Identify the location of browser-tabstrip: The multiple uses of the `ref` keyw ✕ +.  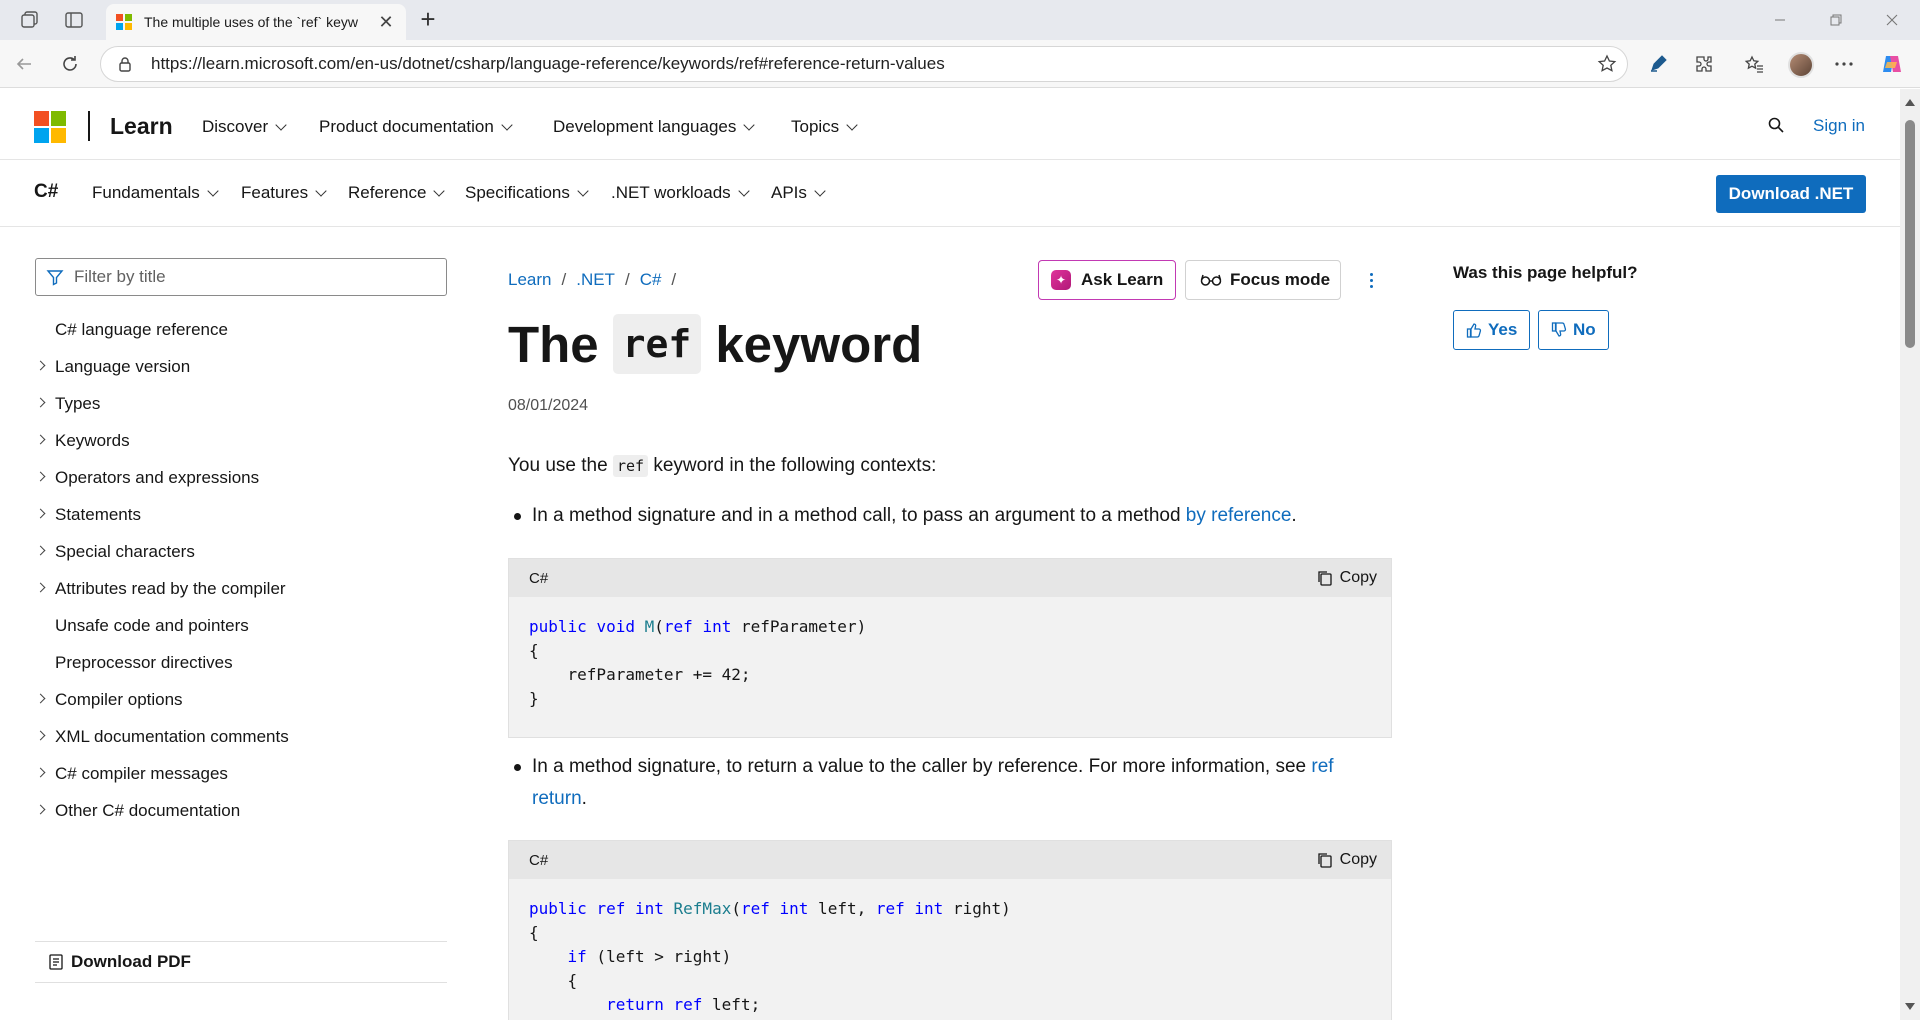
(960, 20).